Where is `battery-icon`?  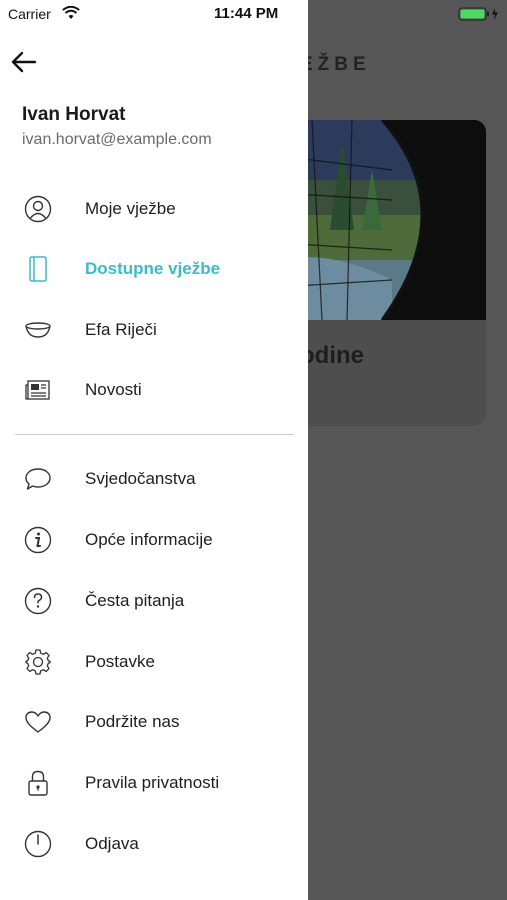 battery-icon is located at coordinates (480, 16).